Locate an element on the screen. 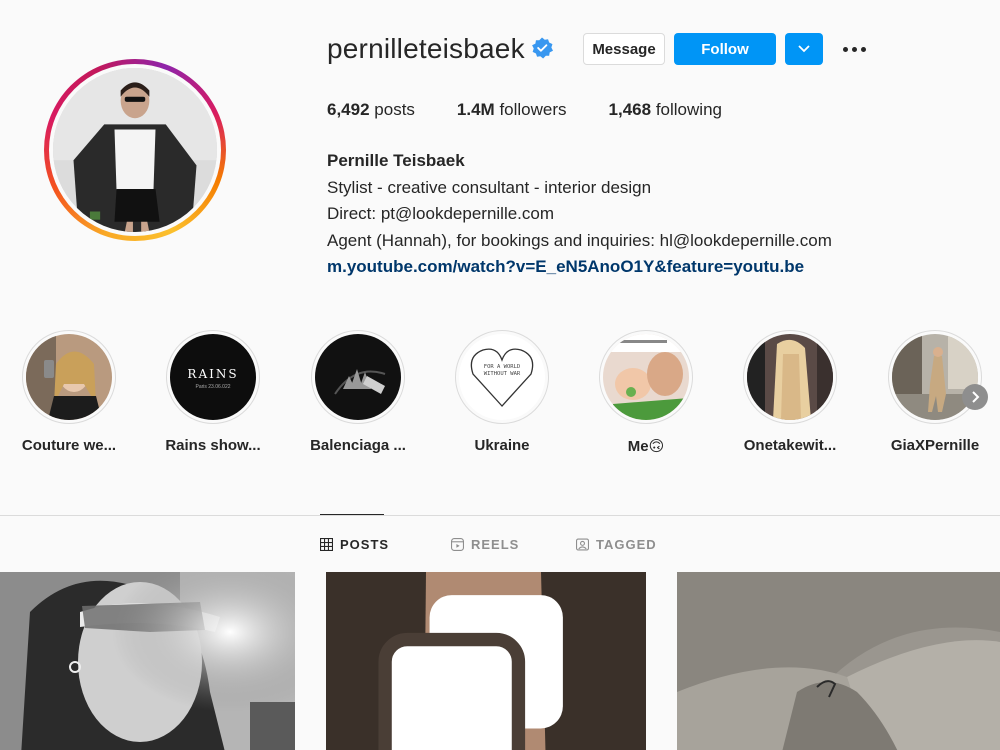 Image resolution: width=1000 pixels, height=750 pixels. highlight-cover: FOR A WORLD WITHOUT WAR is located at coordinates (502, 377).